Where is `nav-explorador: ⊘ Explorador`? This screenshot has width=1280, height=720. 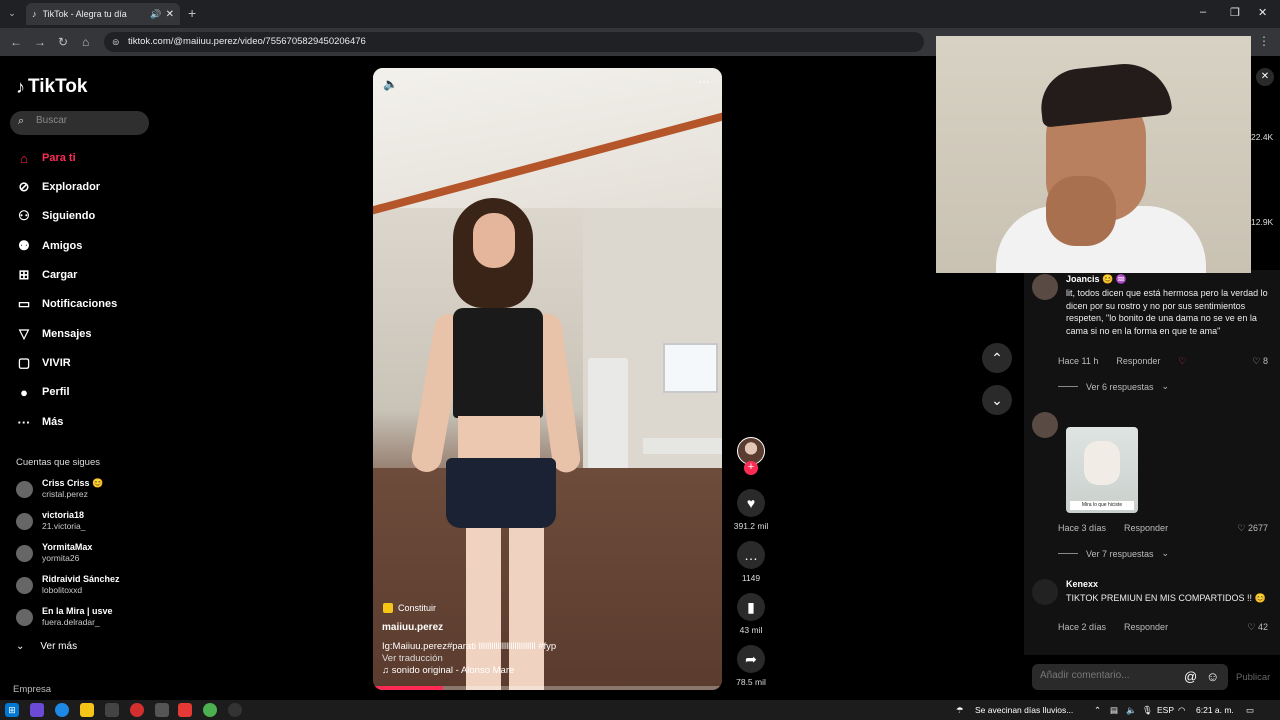 nav-explorador: ⊘ Explorador is located at coordinates (58, 187).